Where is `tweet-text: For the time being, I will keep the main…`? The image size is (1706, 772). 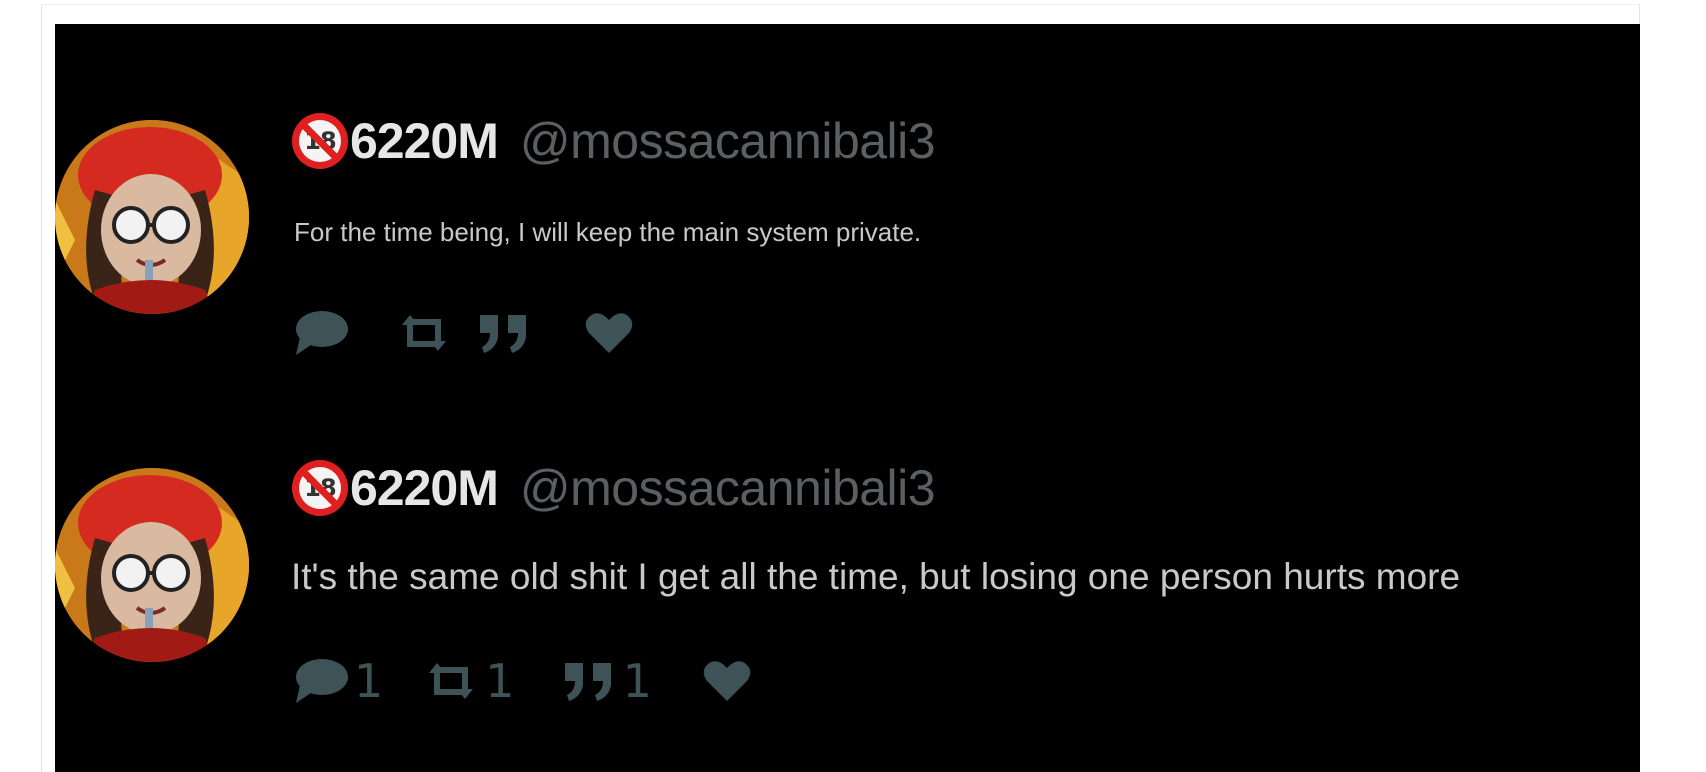 tweet-text: For the time being, I will keep the main… is located at coordinates (608, 232).